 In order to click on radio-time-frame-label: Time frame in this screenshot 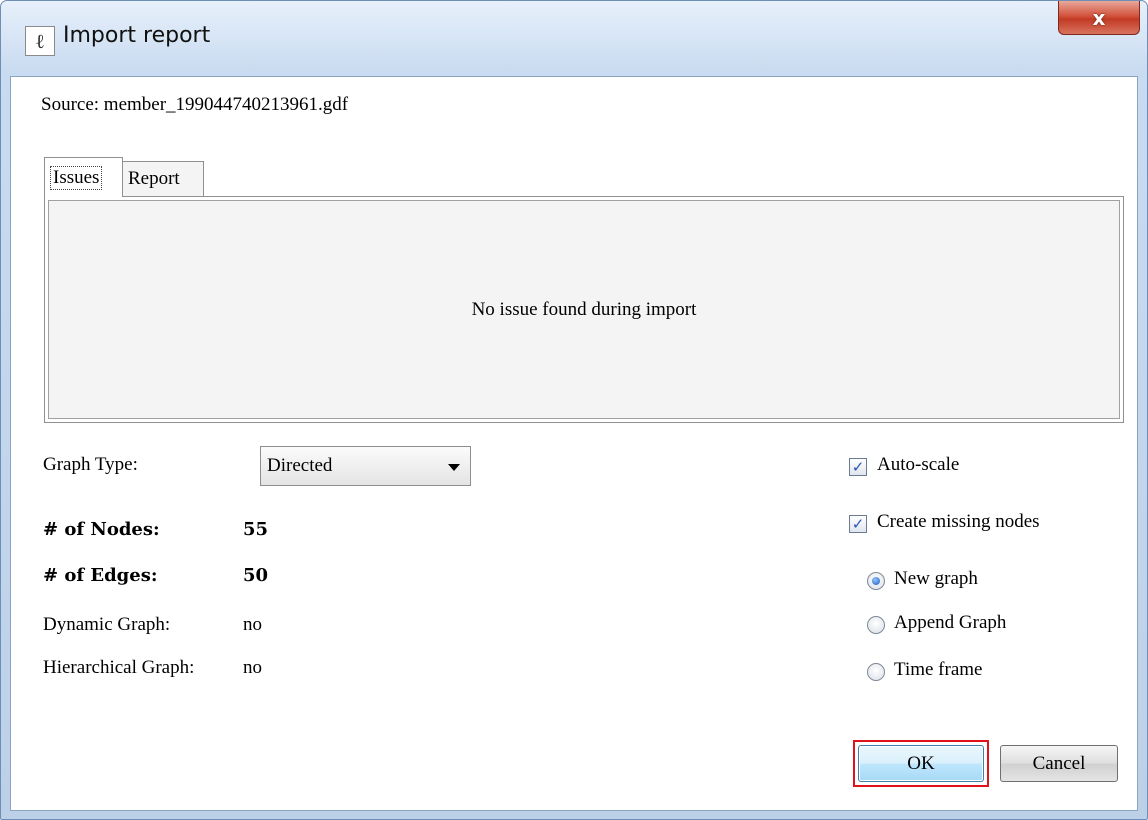, I will do `click(938, 670)`.